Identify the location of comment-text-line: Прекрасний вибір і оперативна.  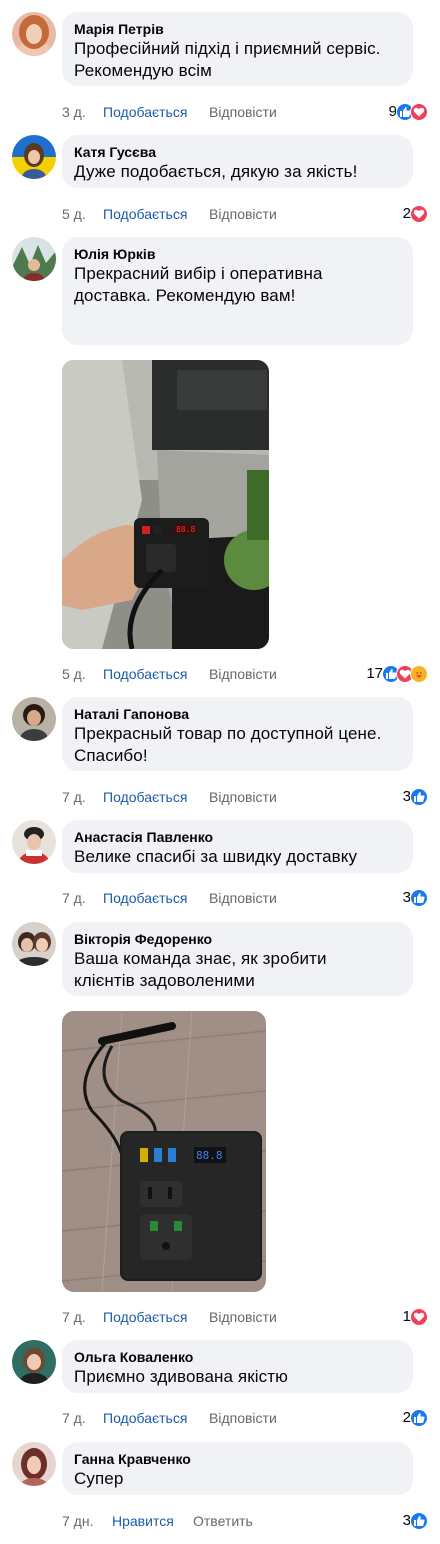
(198, 273).